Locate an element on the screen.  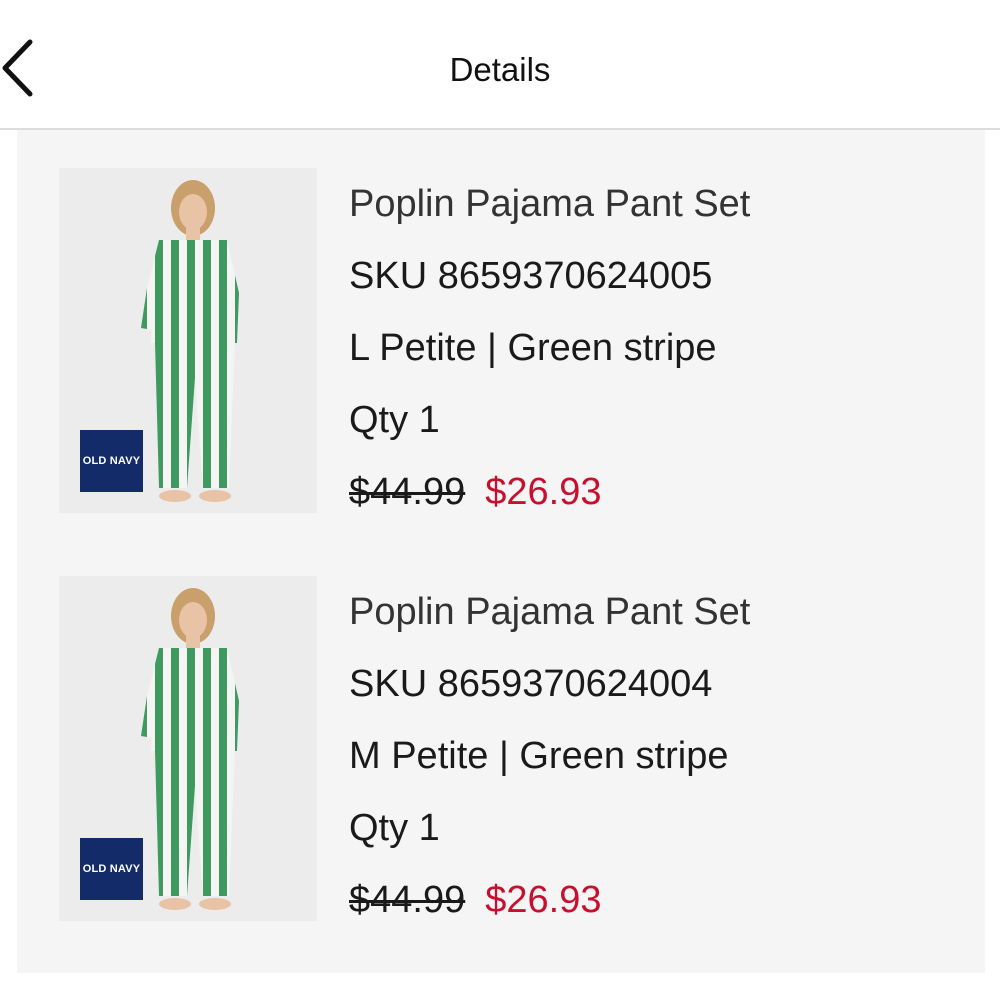
page-title: Details is located at coordinates (500, 69).